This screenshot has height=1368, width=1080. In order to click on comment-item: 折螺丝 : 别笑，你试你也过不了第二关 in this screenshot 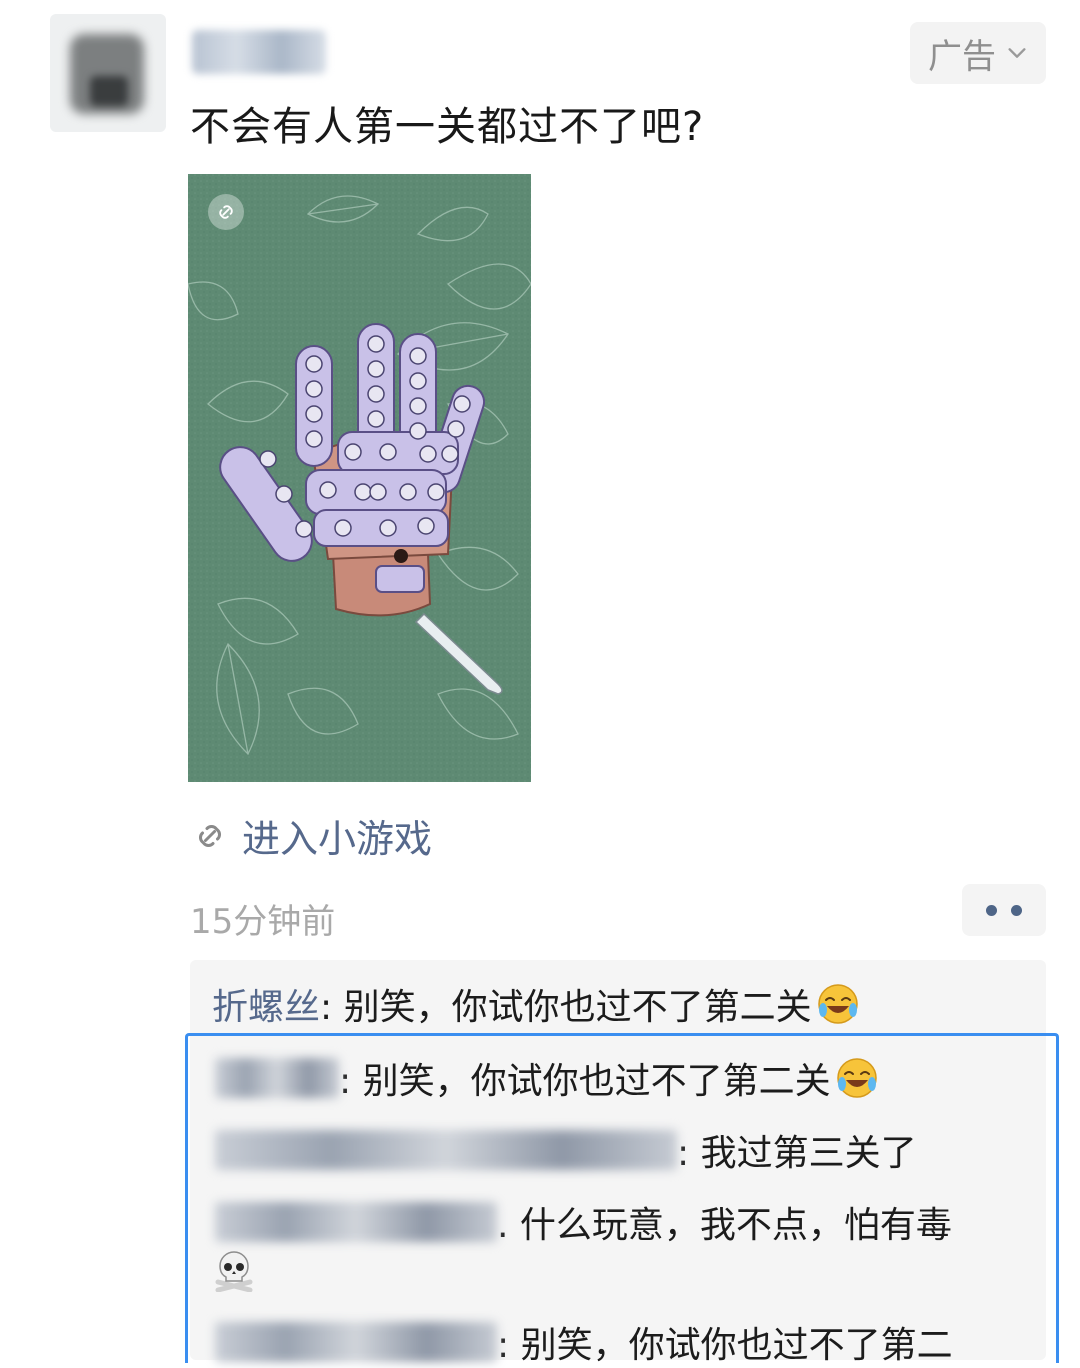, I will do `click(536, 1004)`.